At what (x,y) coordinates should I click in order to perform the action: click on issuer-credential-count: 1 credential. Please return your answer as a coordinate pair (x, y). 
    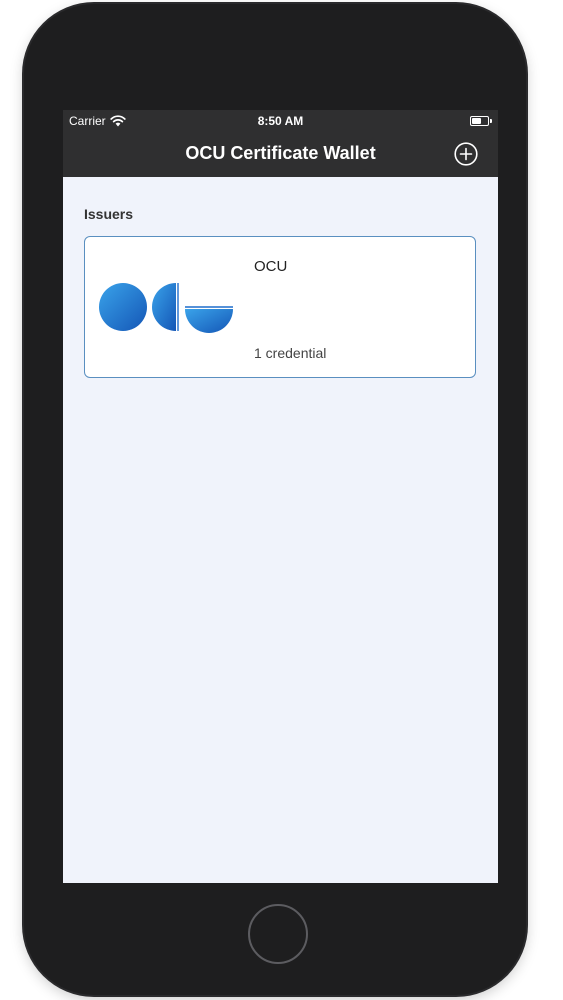
    Looking at the image, I should click on (290, 353).